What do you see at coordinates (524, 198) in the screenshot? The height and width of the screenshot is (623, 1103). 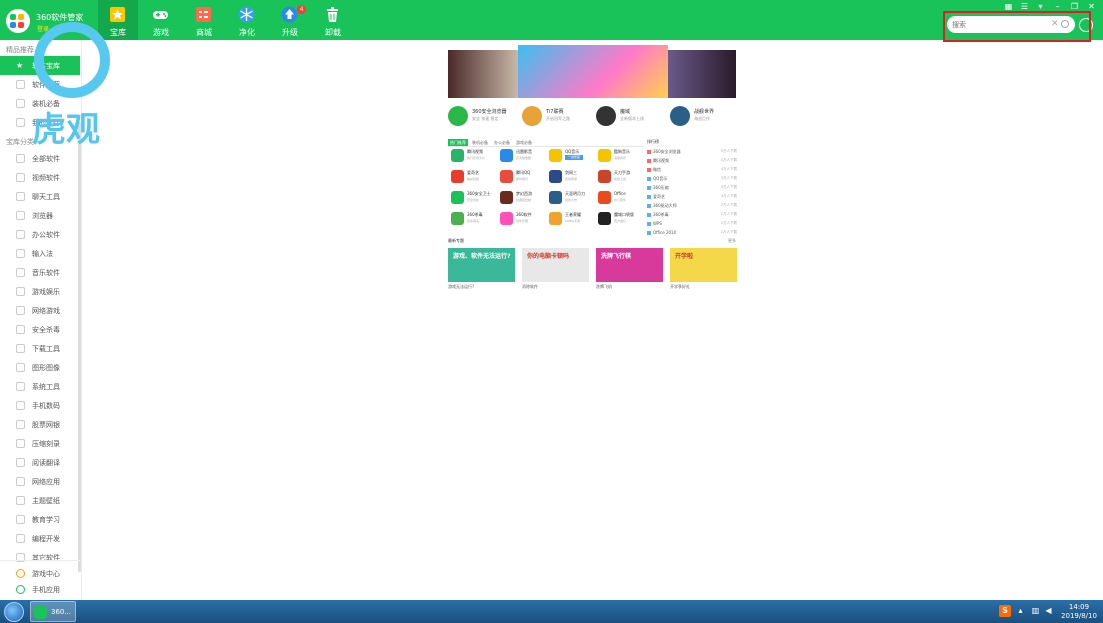 I see `grid-app: 梦幻西游 经典回合制` at bounding box center [524, 198].